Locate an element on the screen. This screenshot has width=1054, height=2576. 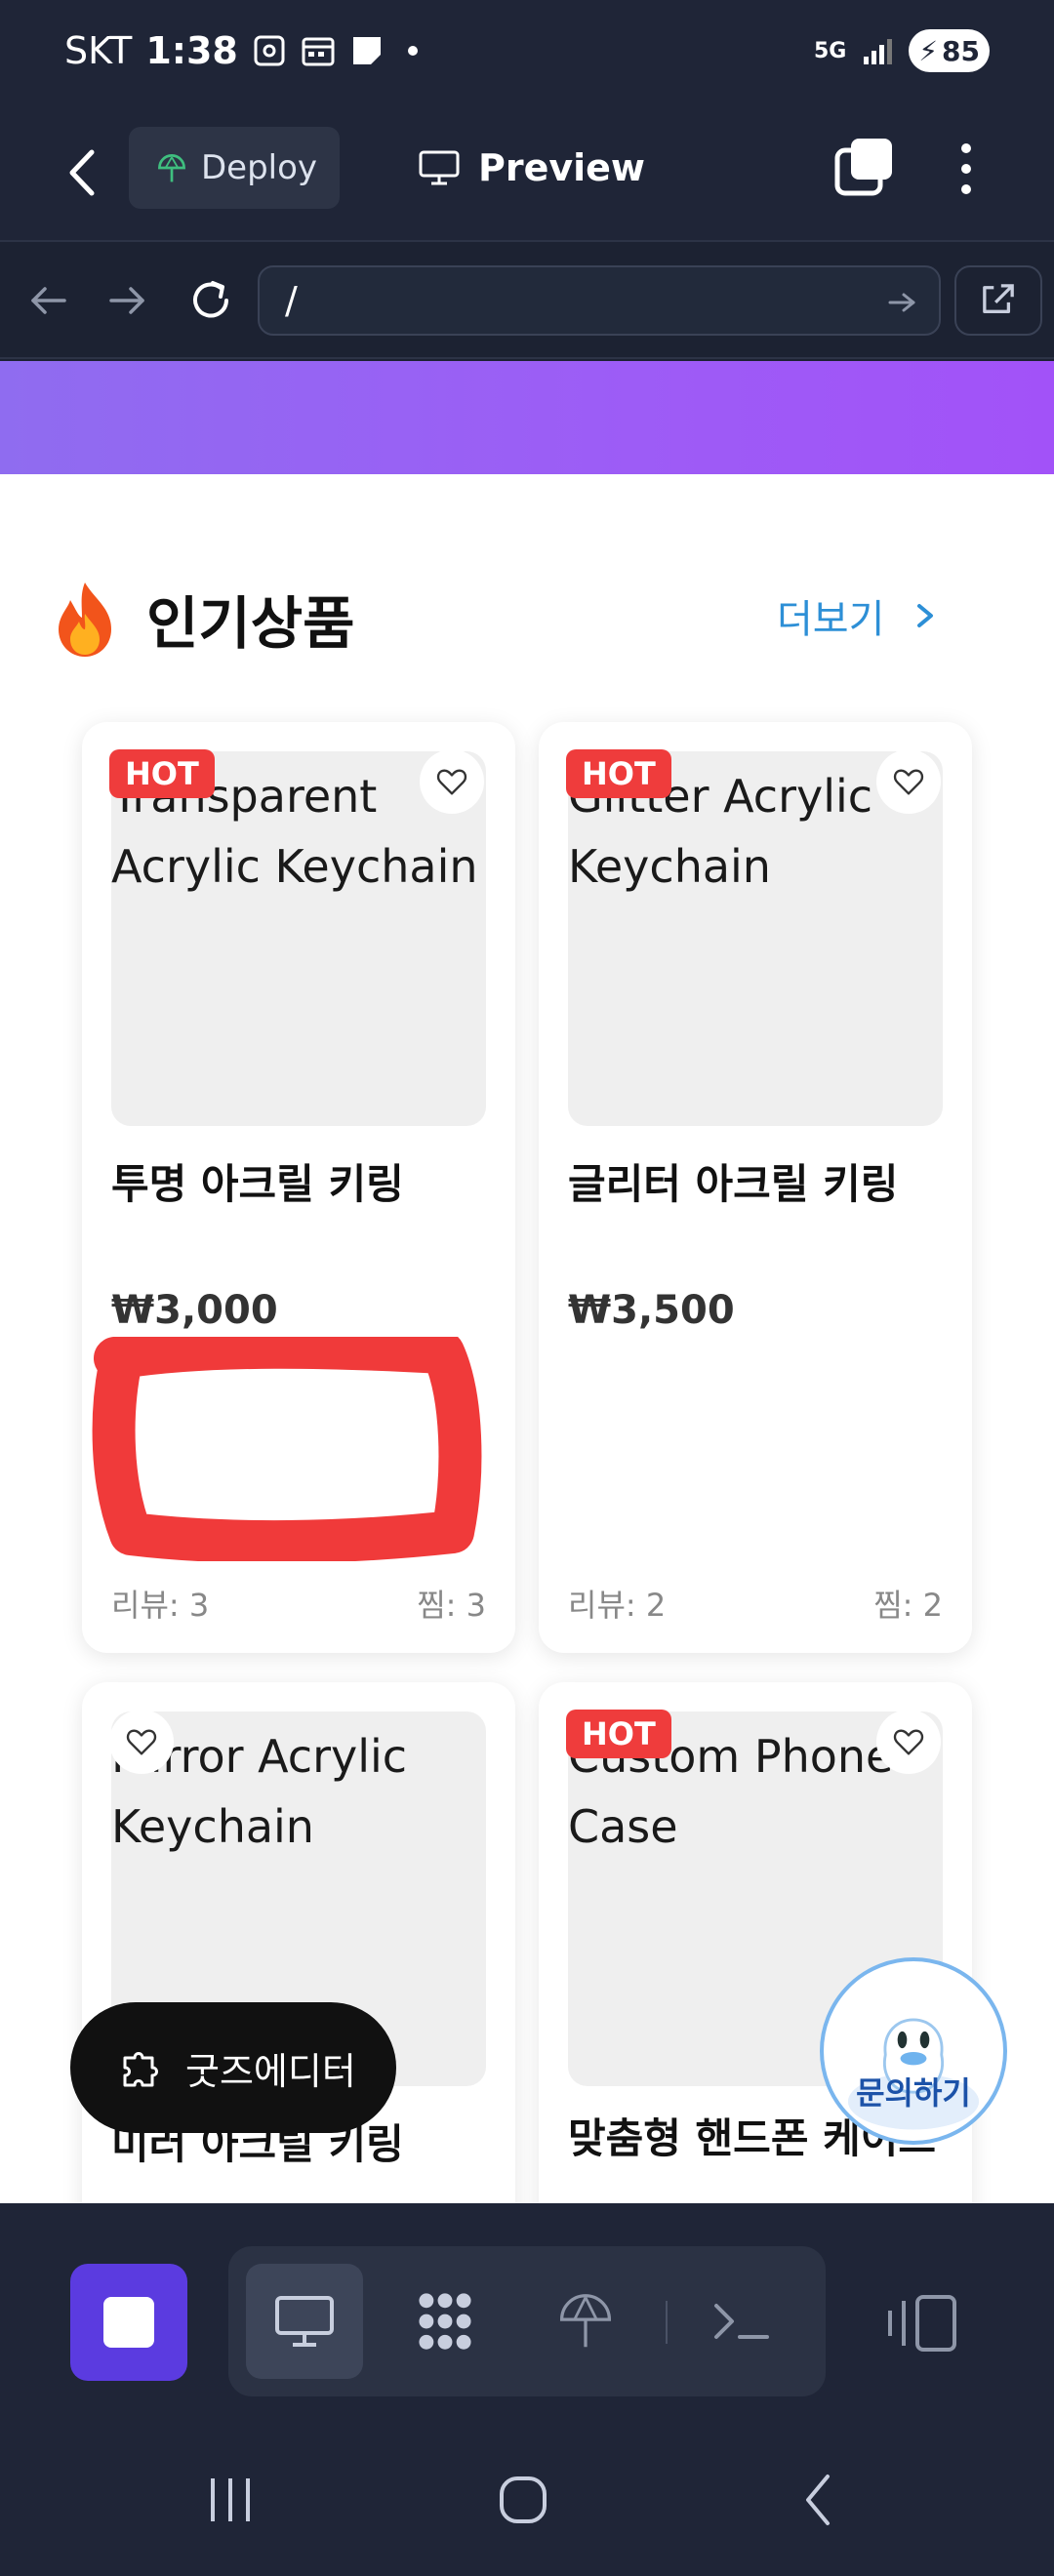
review-count: 리뷰: 2 is located at coordinates (617, 1605).